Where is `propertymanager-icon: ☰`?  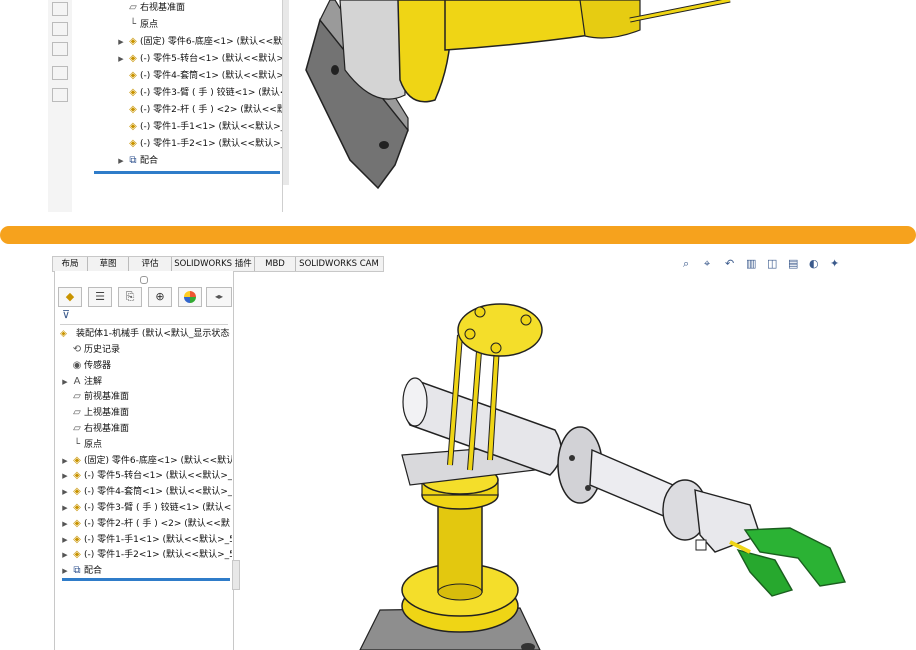 propertymanager-icon: ☰ is located at coordinates (100, 297).